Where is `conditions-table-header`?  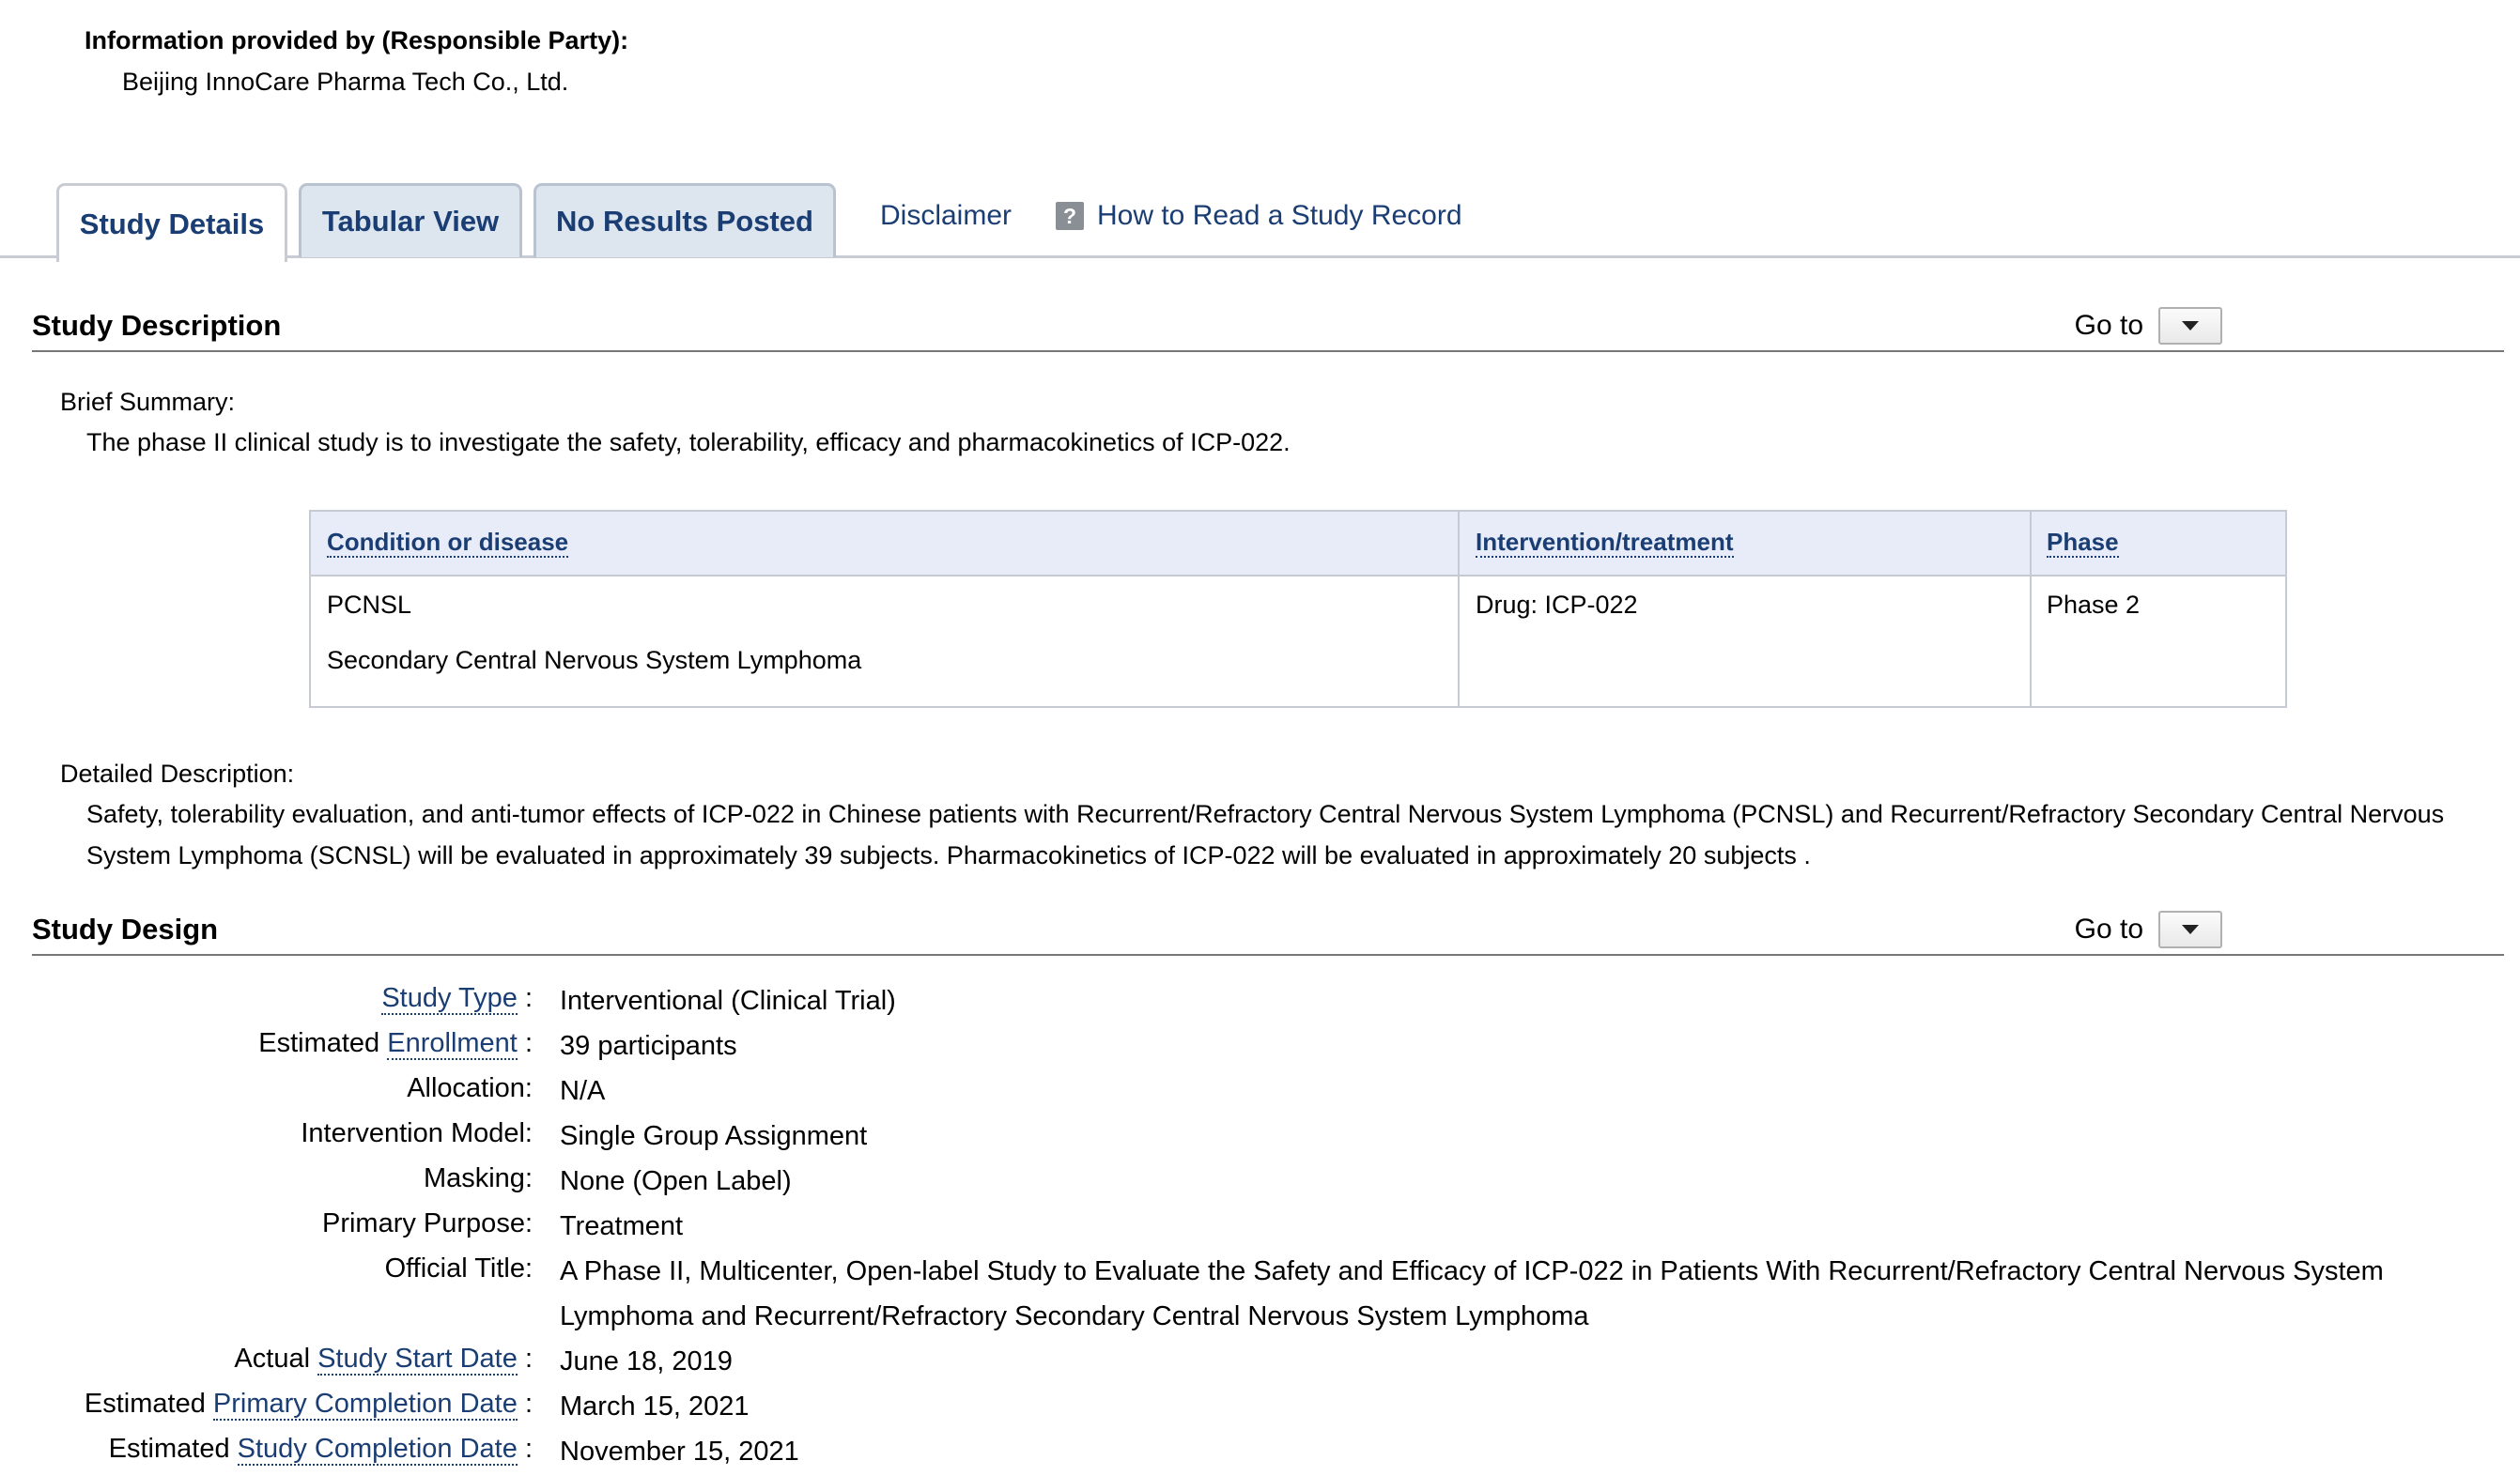
conditions-table-header is located at coordinates (1298, 544).